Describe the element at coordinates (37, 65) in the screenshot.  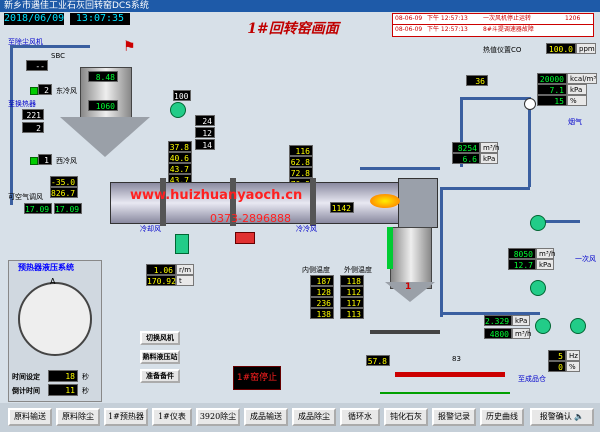
I see `top-small-value: --` at that location.